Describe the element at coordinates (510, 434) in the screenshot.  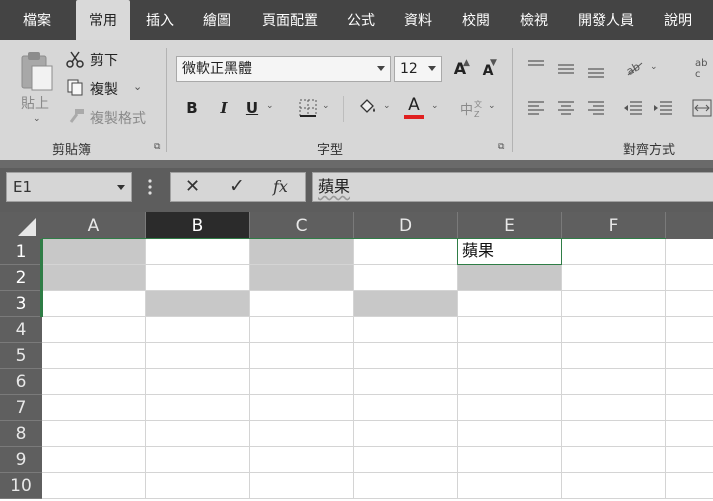
I see `cell-e8` at that location.